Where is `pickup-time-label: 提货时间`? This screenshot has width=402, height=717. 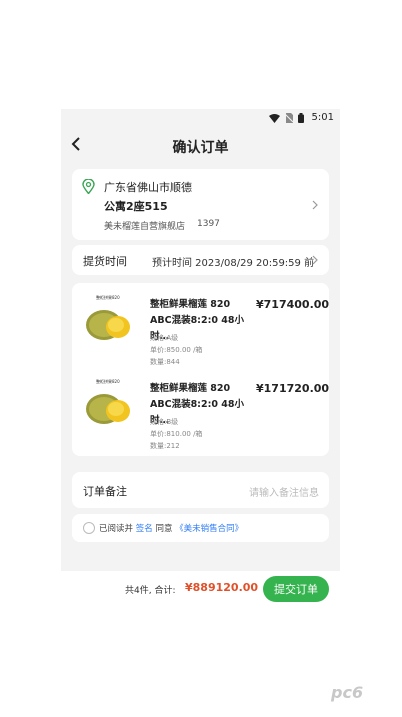
pickup-time-label: 提货时间 is located at coordinates (105, 261).